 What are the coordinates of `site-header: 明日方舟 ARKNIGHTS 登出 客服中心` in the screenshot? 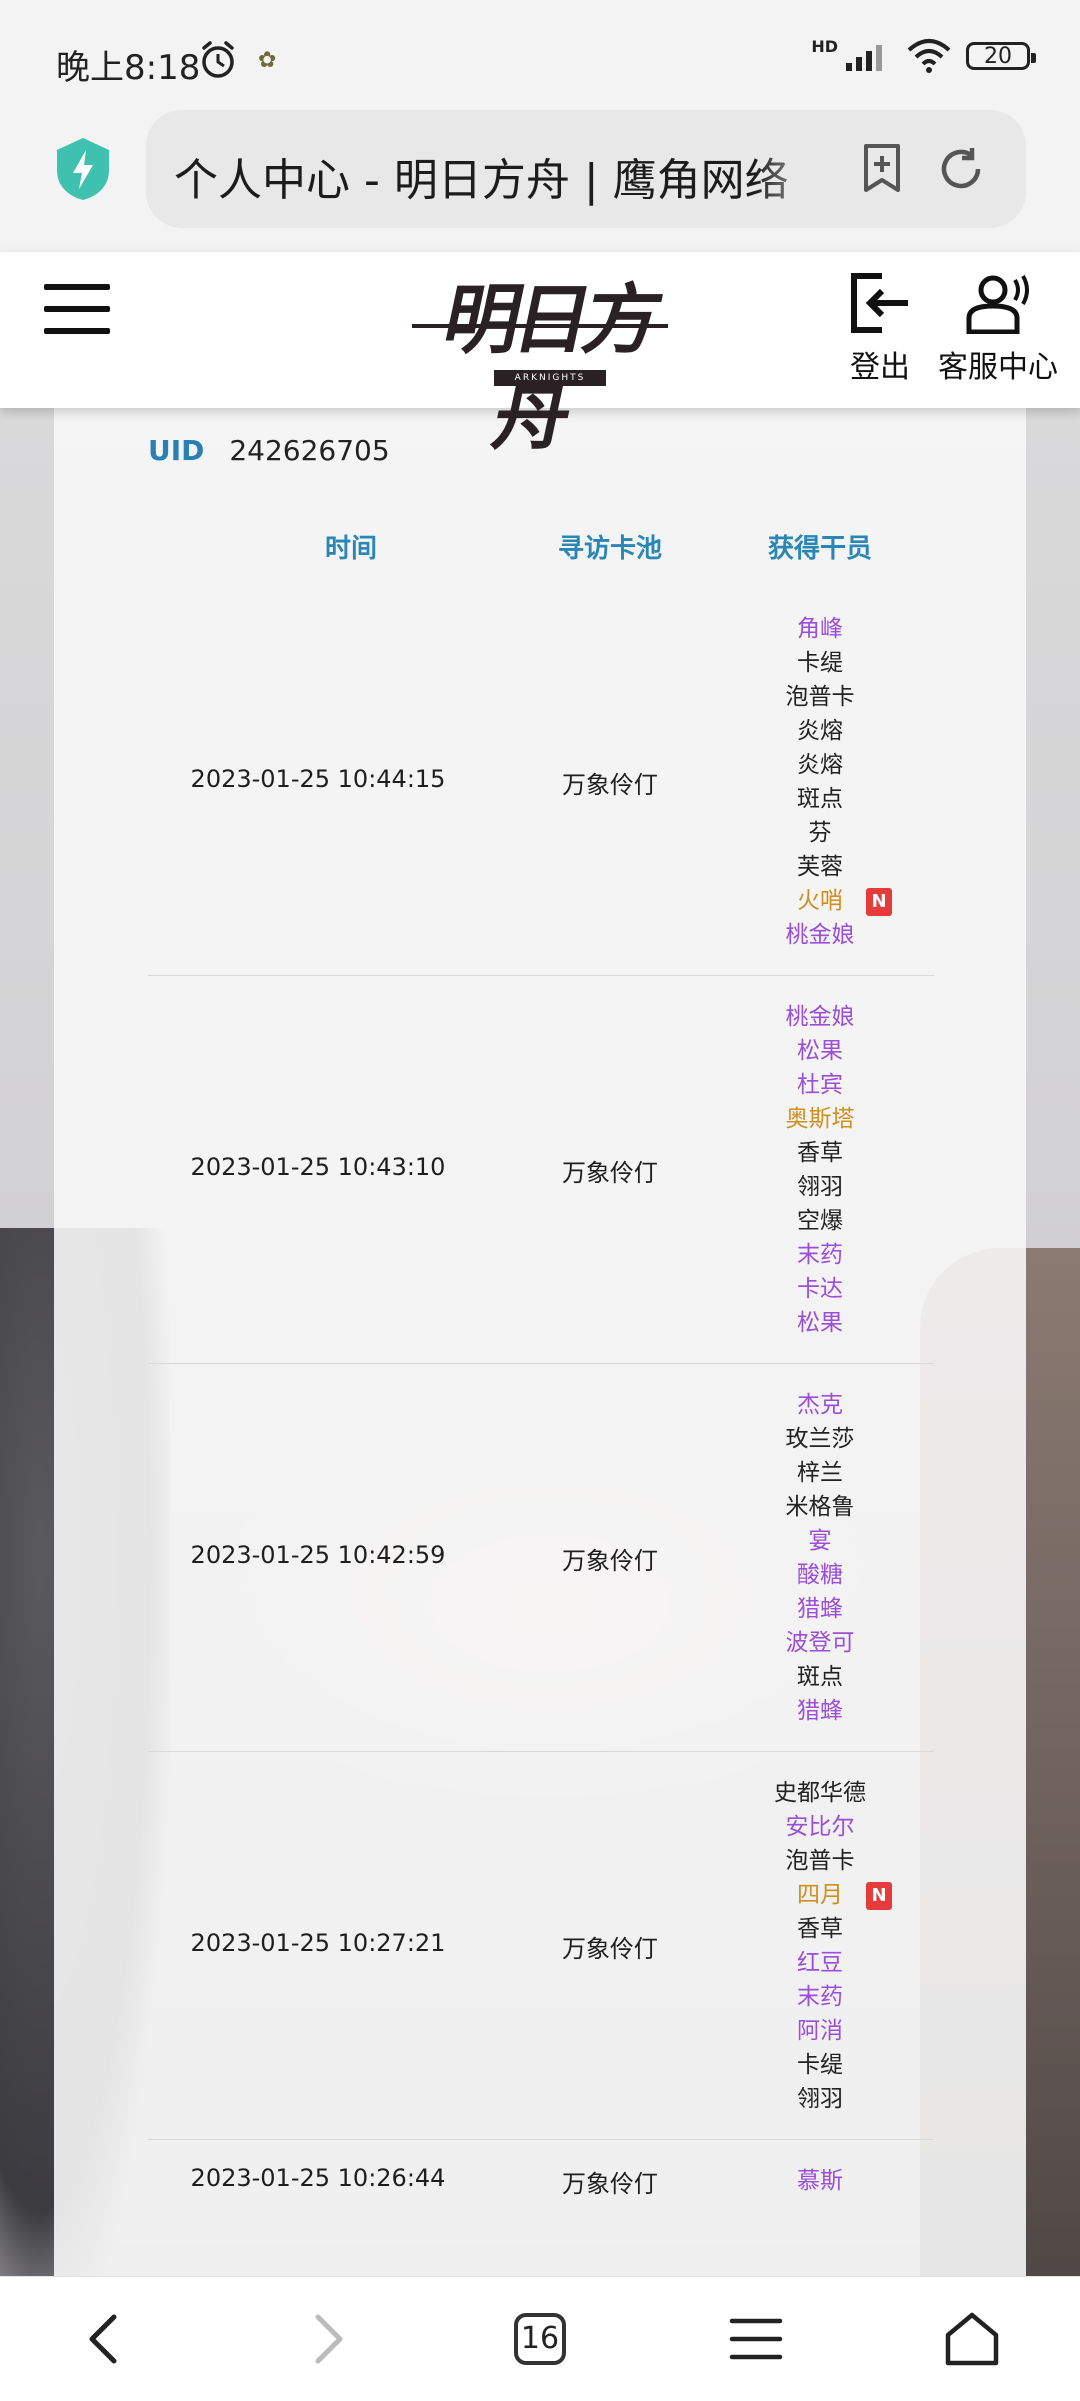 It's located at (540, 356).